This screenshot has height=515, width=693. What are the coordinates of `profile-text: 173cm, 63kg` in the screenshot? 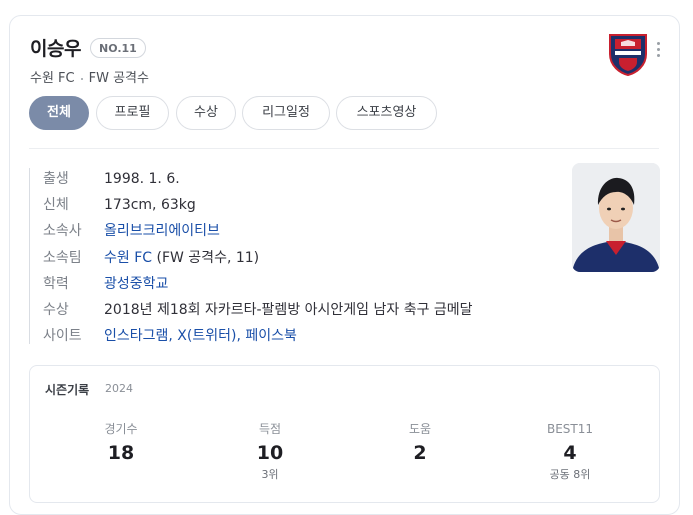 It's located at (150, 205).